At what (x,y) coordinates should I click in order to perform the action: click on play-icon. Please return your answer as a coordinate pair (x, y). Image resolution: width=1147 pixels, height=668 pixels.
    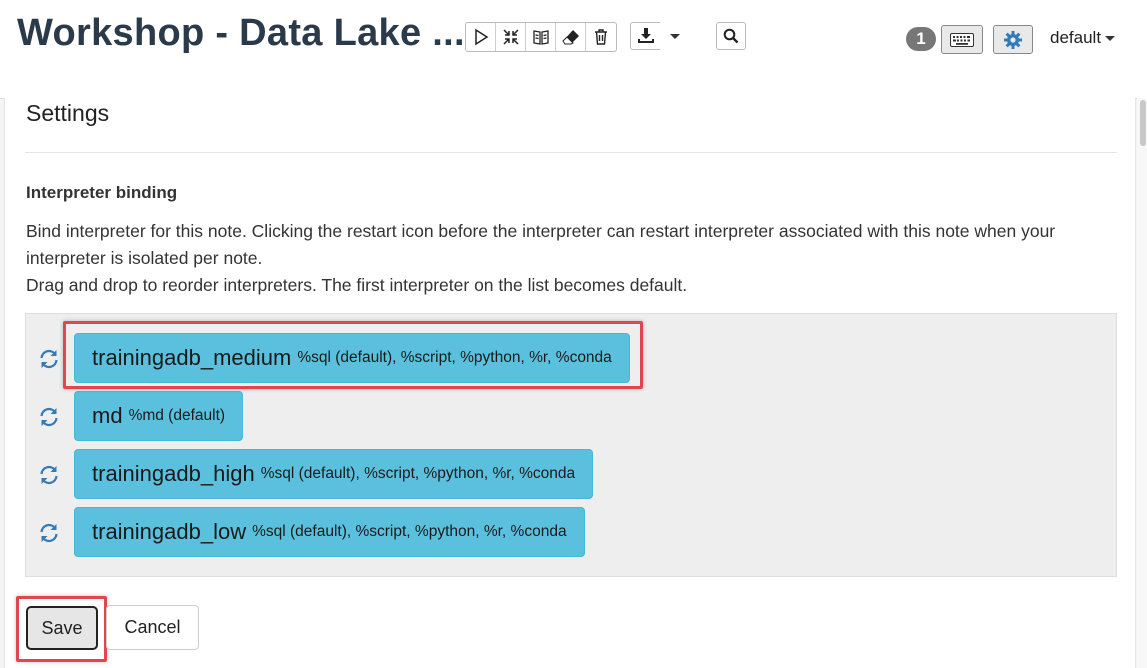
    Looking at the image, I should click on (481, 37).